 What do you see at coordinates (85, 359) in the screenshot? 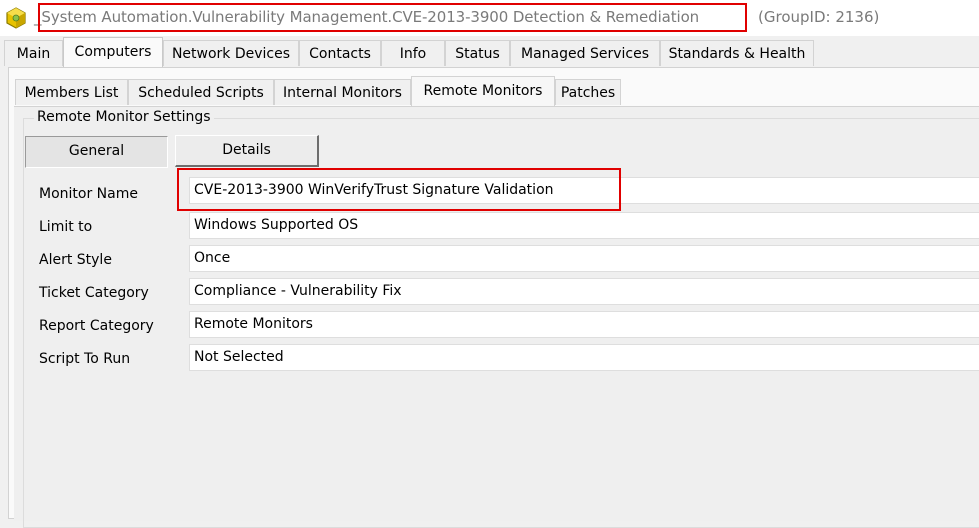
I see `script-to-run-label: Script To Run` at bounding box center [85, 359].